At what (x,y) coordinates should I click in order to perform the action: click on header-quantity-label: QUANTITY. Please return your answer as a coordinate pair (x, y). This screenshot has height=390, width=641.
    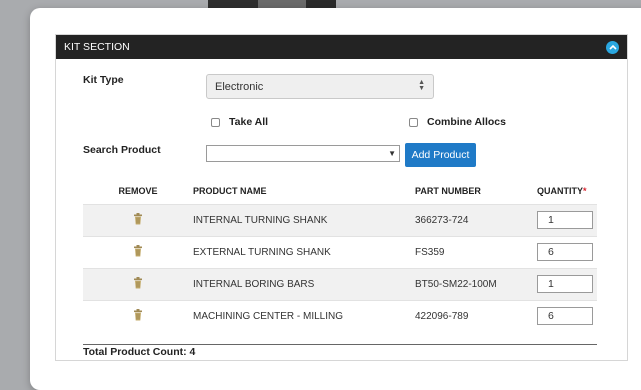
    Looking at the image, I should click on (560, 190).